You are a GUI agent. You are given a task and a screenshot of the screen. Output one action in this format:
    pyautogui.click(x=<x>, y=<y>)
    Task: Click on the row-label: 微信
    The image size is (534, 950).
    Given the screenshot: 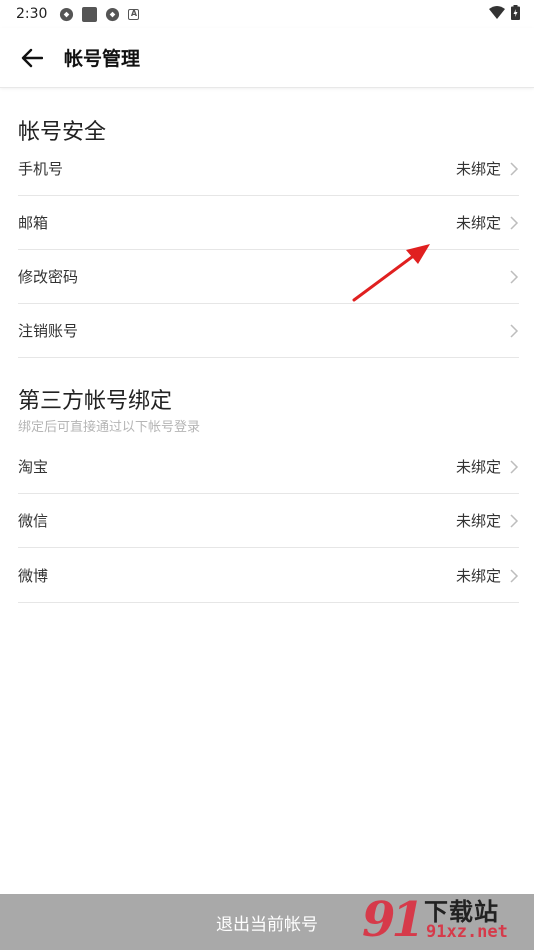 What is the action you would take?
    pyautogui.click(x=33, y=521)
    